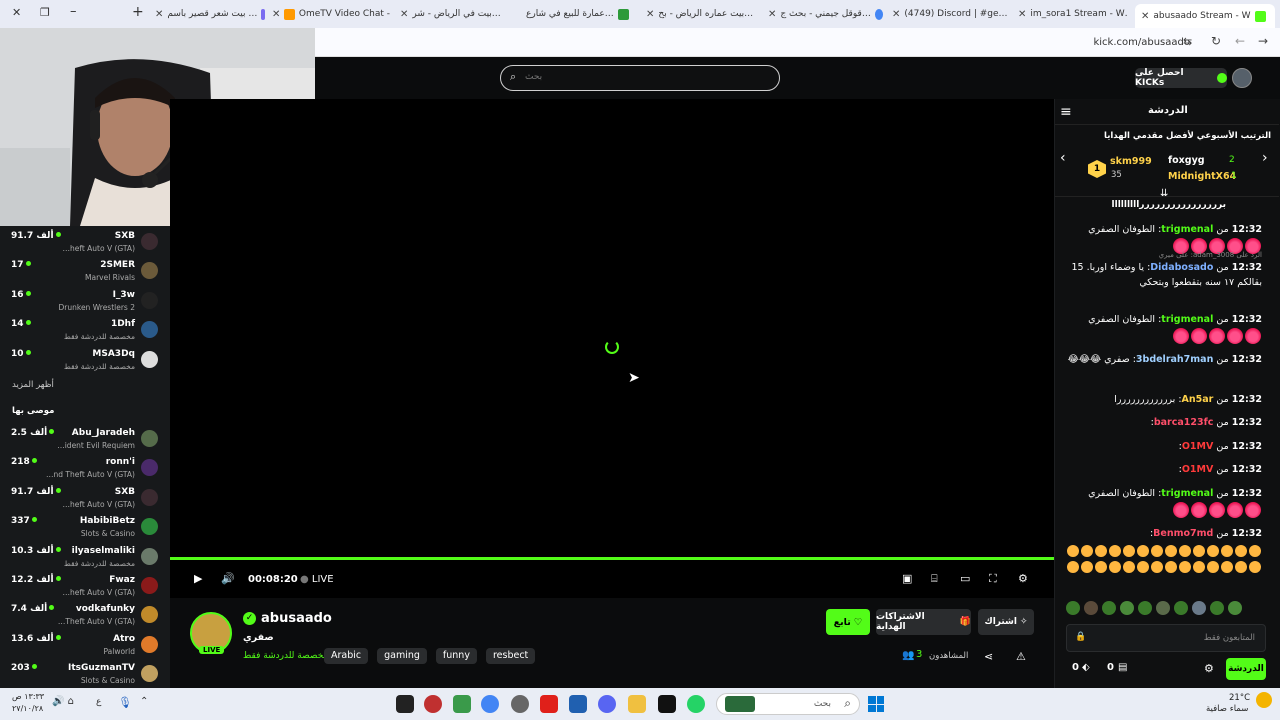 The width and height of the screenshot is (1280, 720). What do you see at coordinates (578, 704) in the screenshot?
I see `store-icon` at bounding box center [578, 704].